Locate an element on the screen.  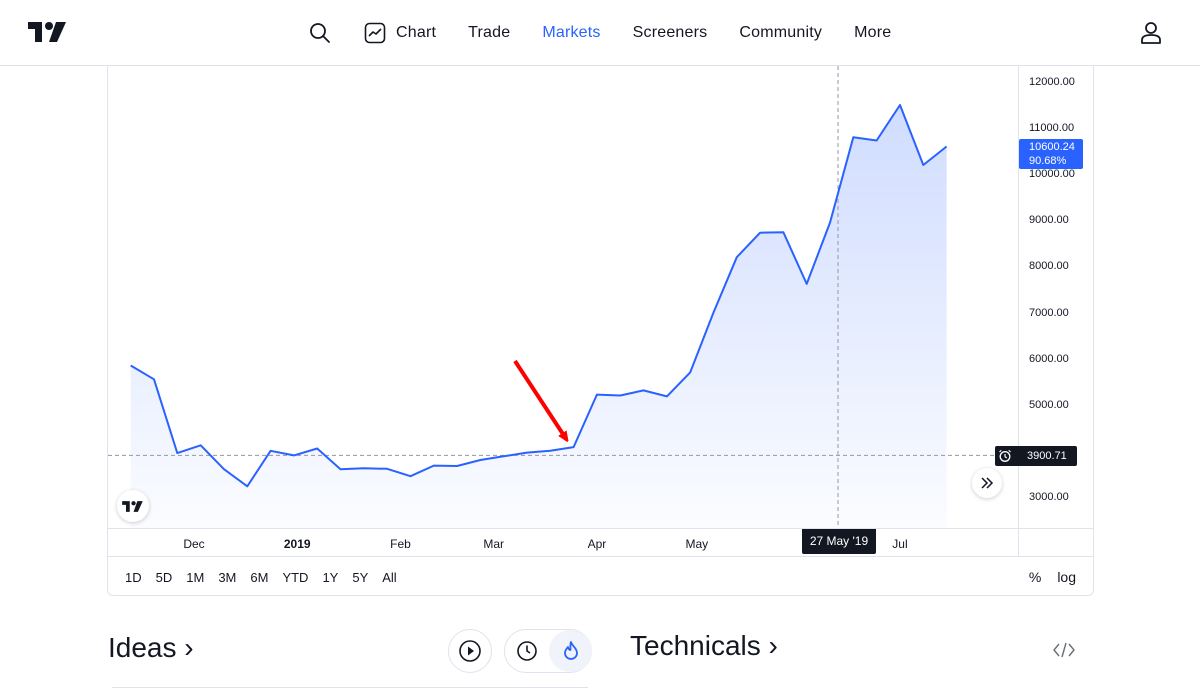
ideas-sort-toggle is located at coordinates (548, 651).